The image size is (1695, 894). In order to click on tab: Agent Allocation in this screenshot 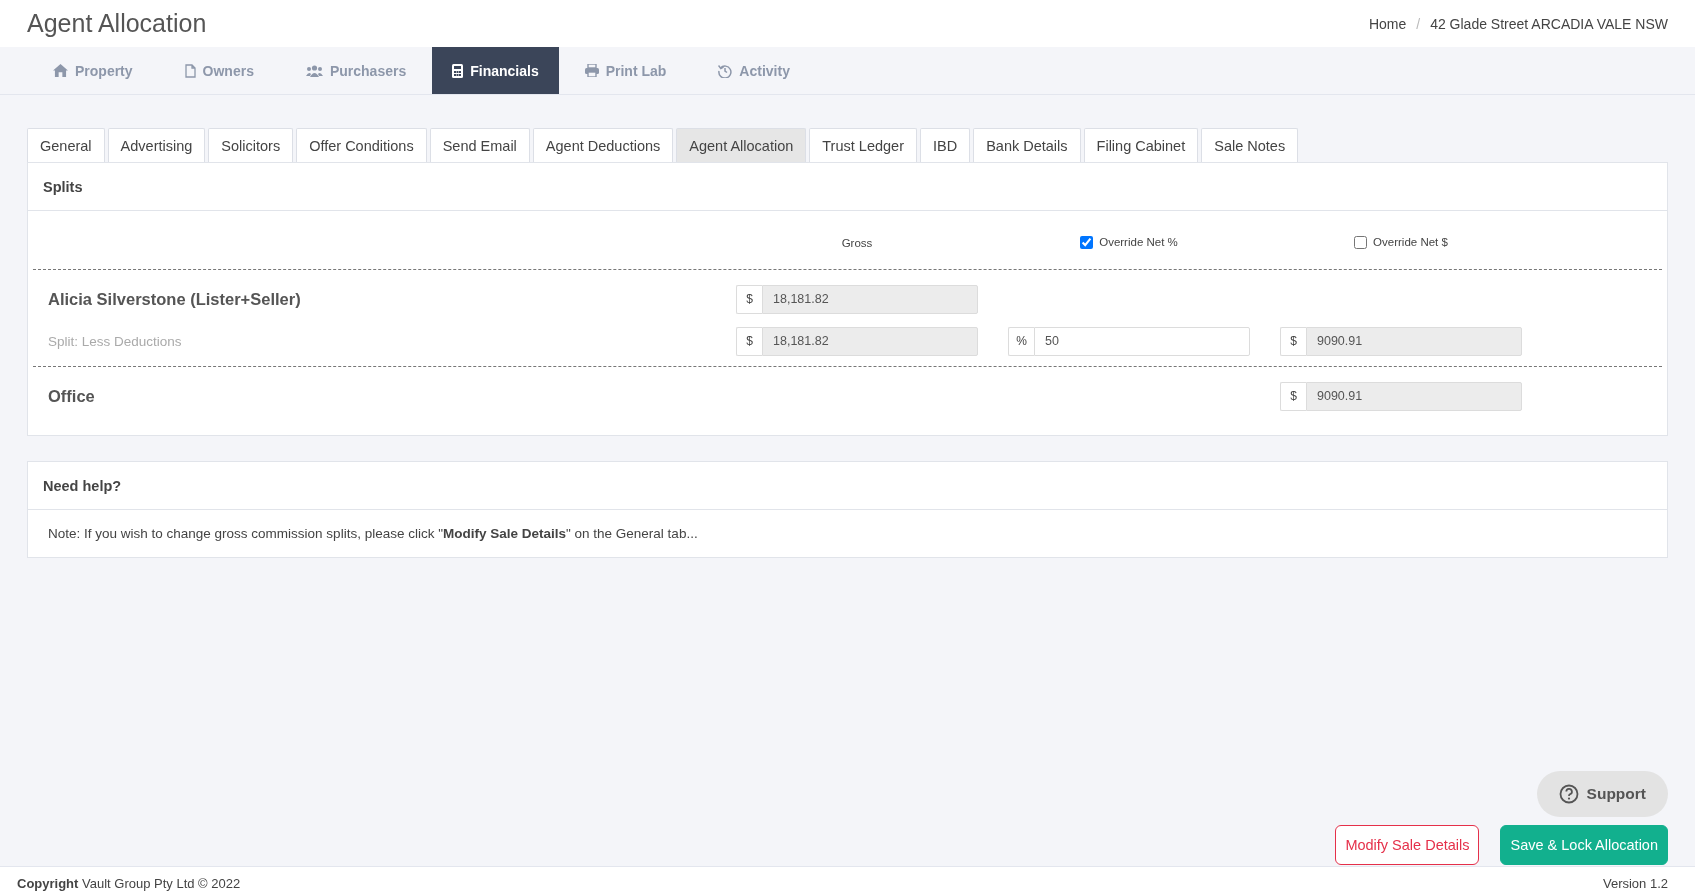, I will do `click(741, 145)`.